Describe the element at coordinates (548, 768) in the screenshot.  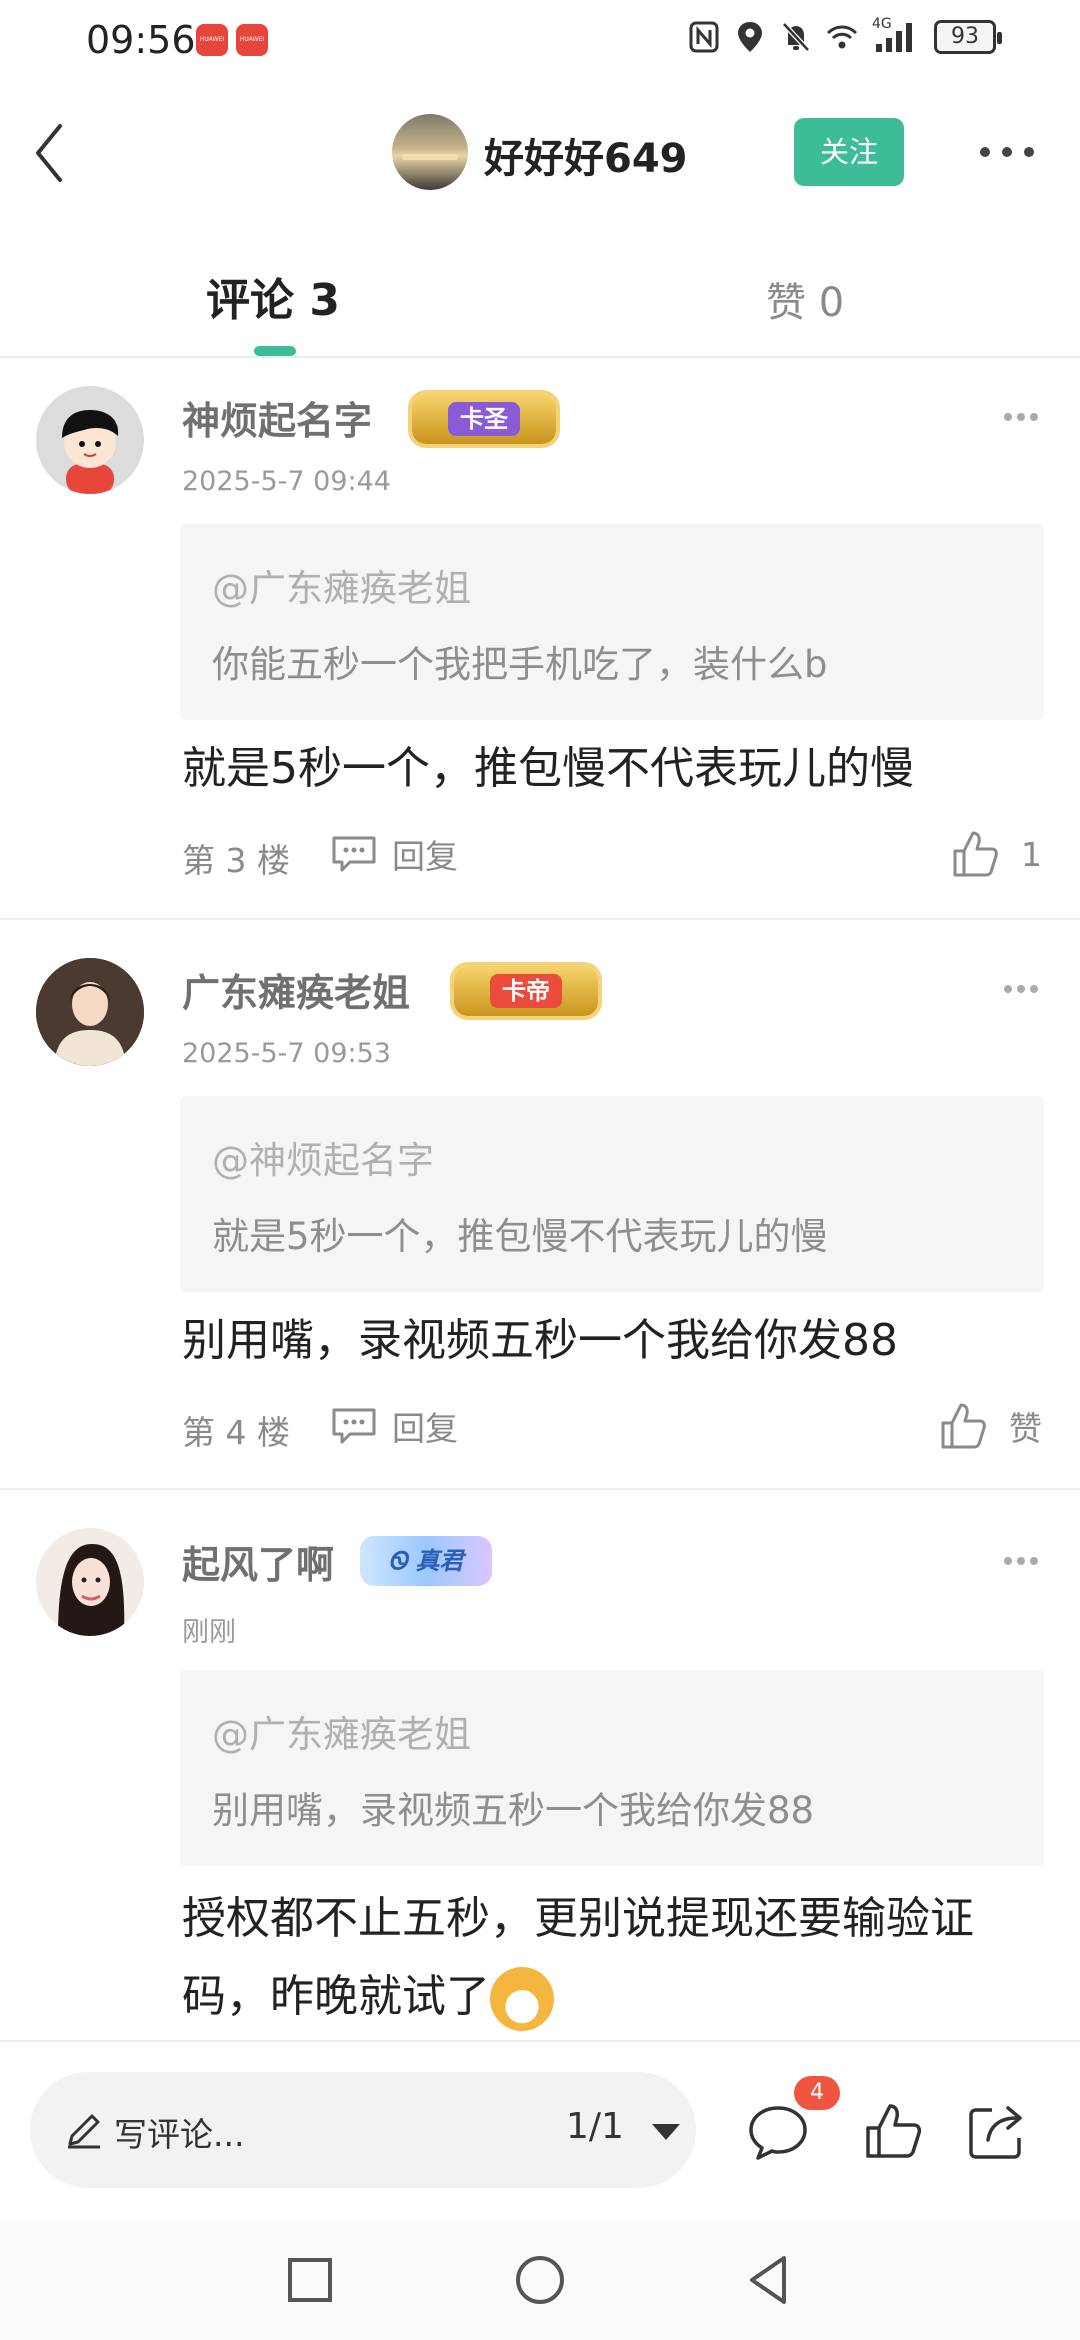
I see `comment-body: 就是5秒一个，推包慢不代表玩儿的慢` at that location.